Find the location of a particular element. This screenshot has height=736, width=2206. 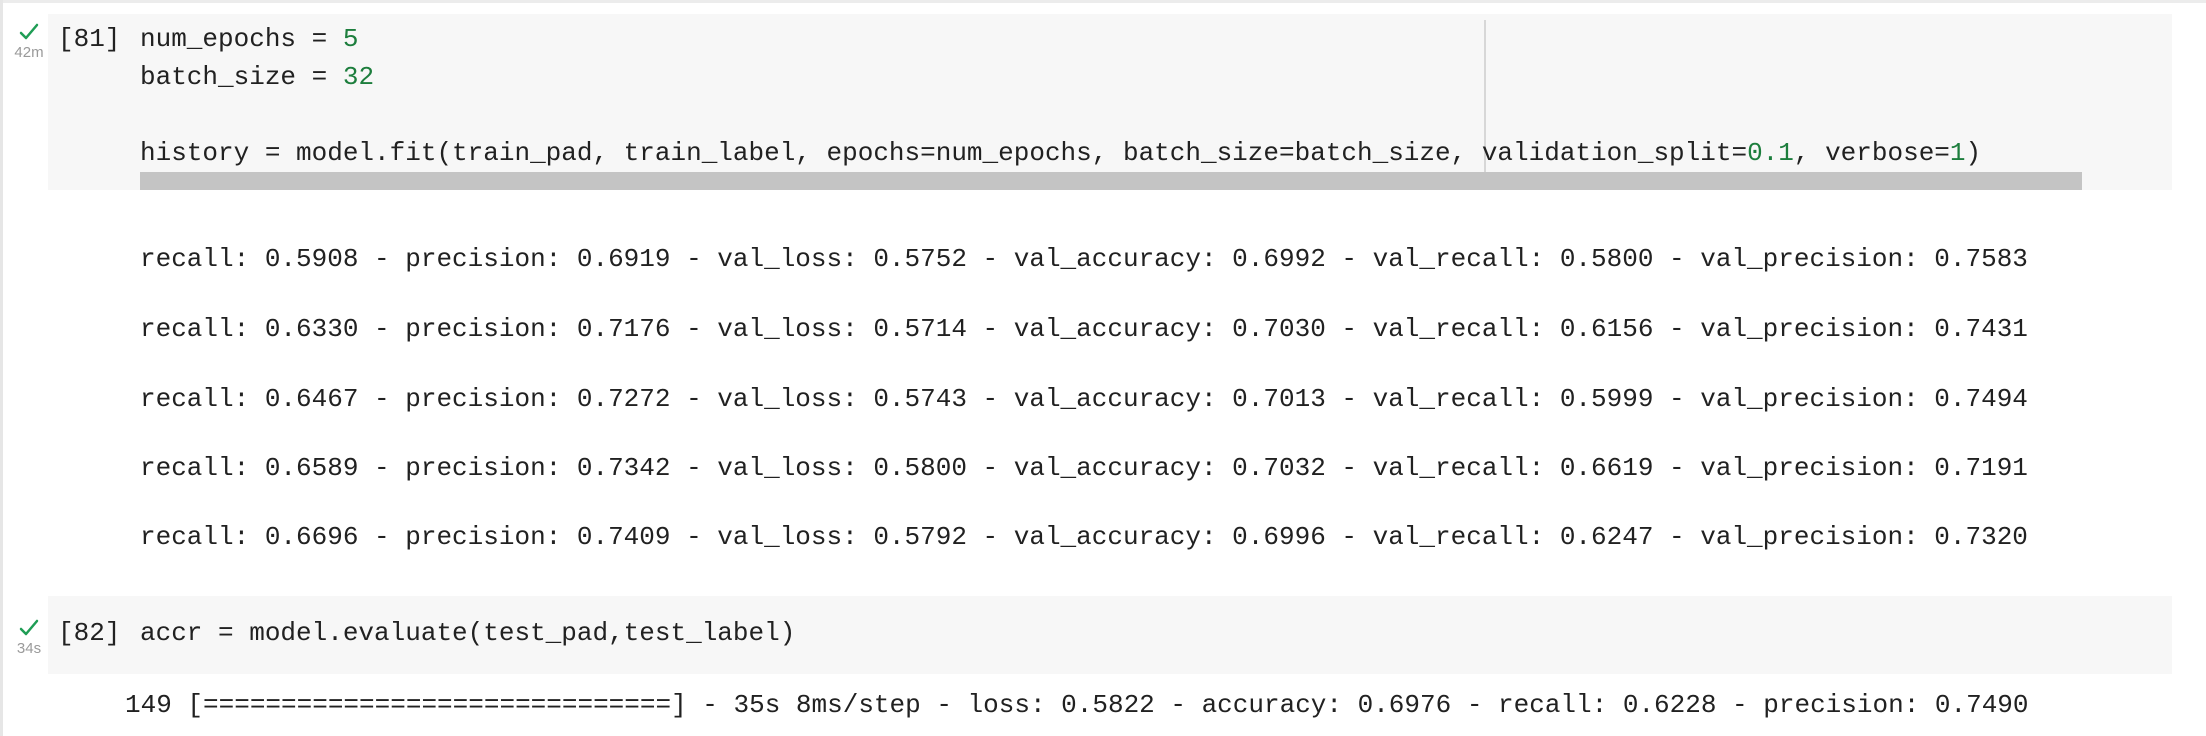

cell-status-81: 42m is located at coordinates (29, 42).